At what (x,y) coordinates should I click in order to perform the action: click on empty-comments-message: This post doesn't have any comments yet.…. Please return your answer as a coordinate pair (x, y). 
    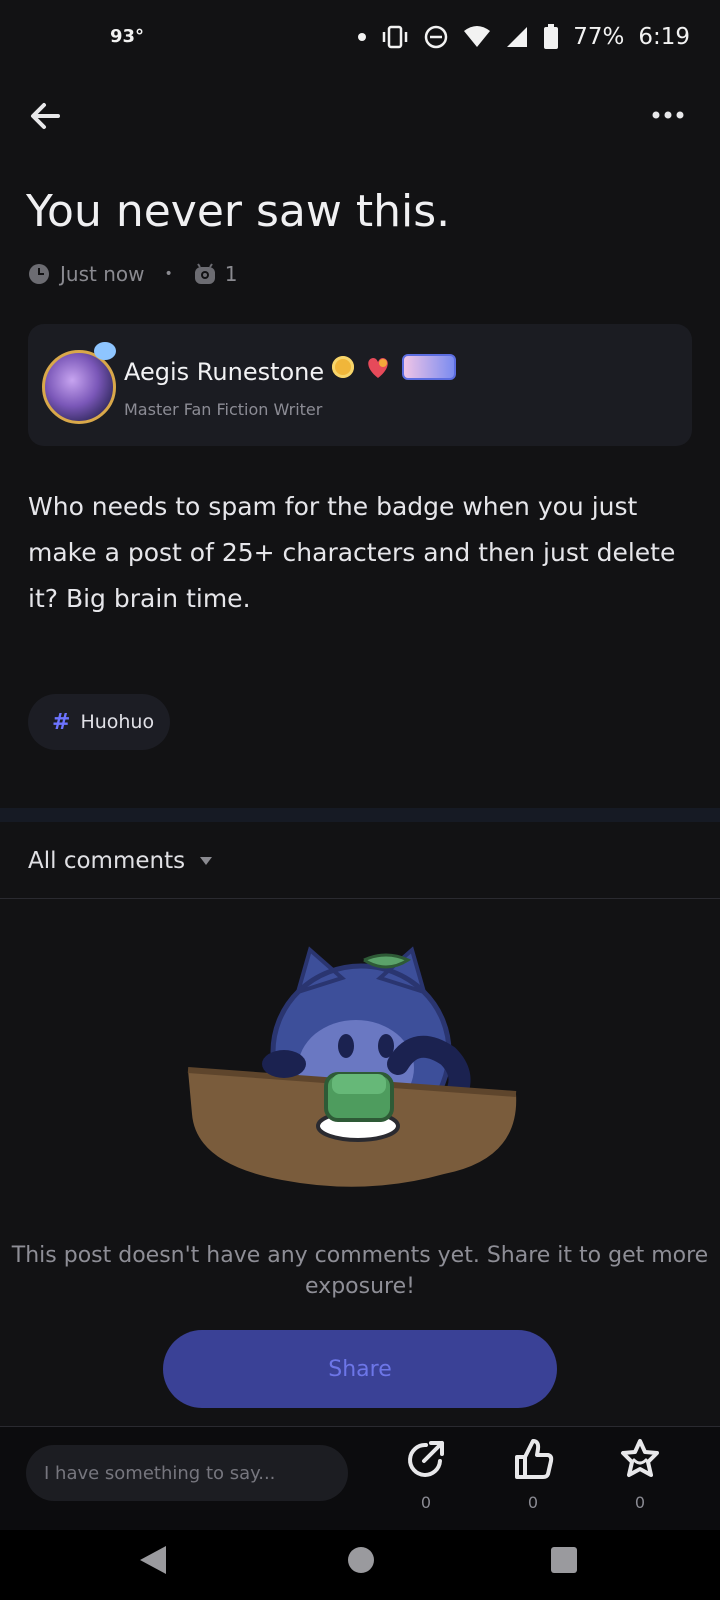
    Looking at the image, I should click on (360, 1271).